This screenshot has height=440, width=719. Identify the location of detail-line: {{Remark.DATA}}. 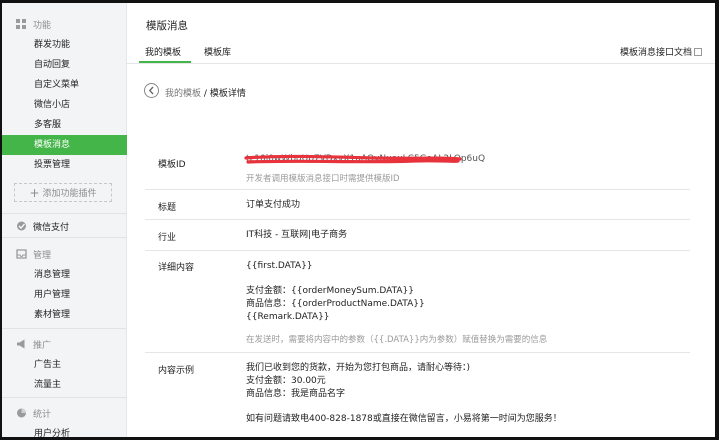
(288, 317).